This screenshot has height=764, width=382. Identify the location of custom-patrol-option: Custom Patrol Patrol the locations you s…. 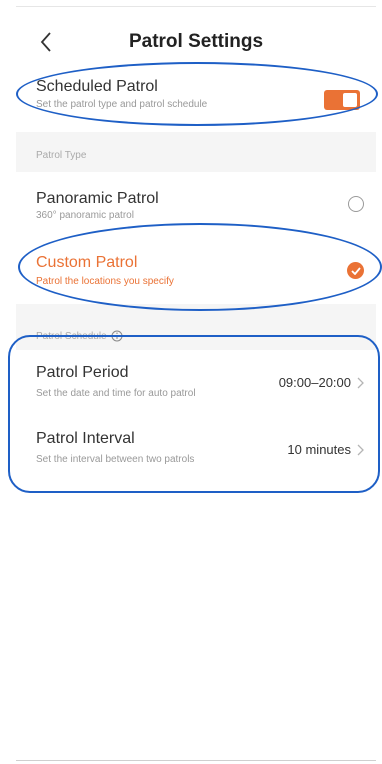
(196, 271).